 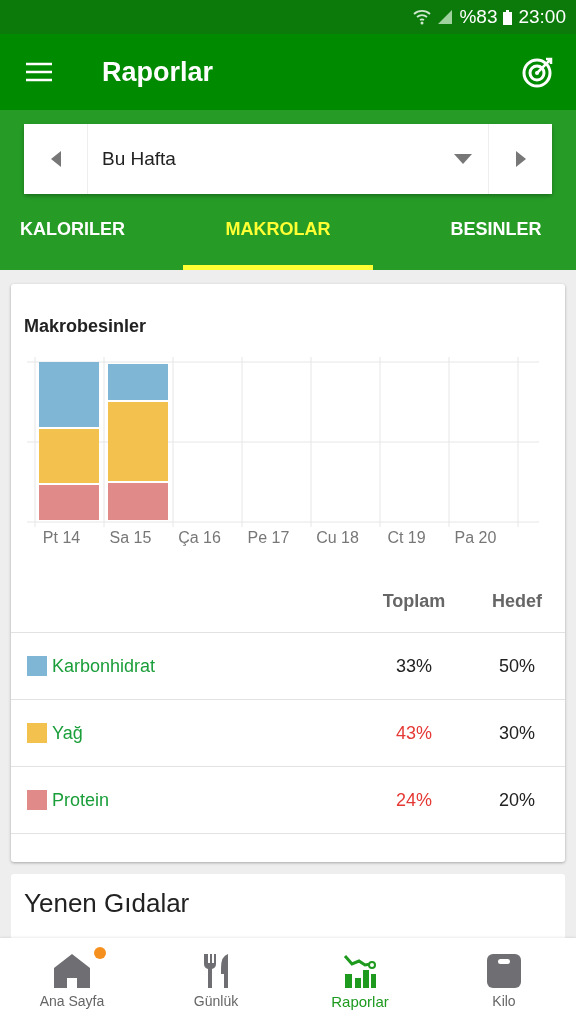 I want to click on nav-item: Raporlar, so click(x=360, y=981).